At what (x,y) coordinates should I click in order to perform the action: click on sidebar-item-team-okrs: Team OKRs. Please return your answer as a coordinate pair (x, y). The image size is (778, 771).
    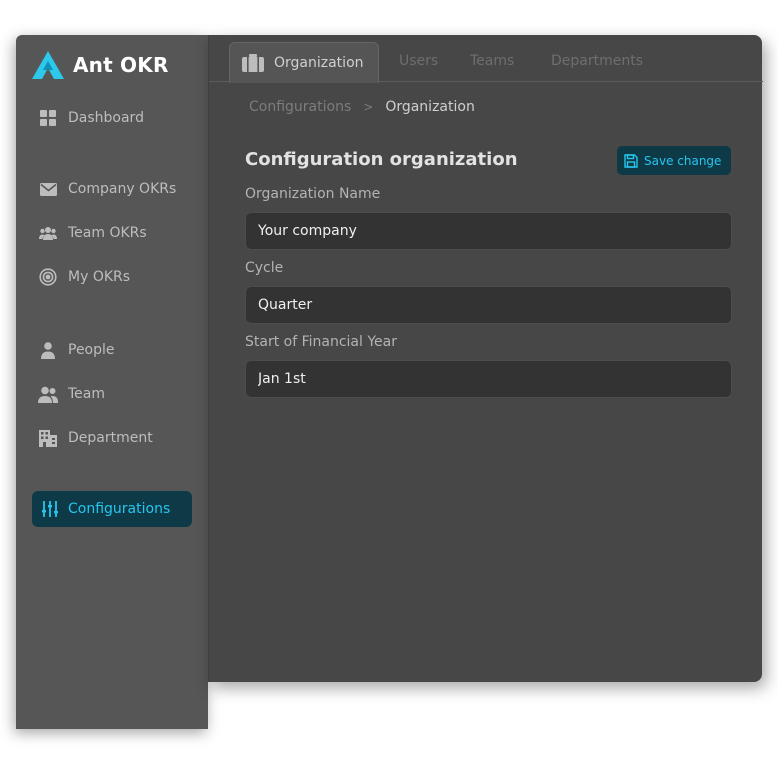
    Looking at the image, I should click on (92, 233).